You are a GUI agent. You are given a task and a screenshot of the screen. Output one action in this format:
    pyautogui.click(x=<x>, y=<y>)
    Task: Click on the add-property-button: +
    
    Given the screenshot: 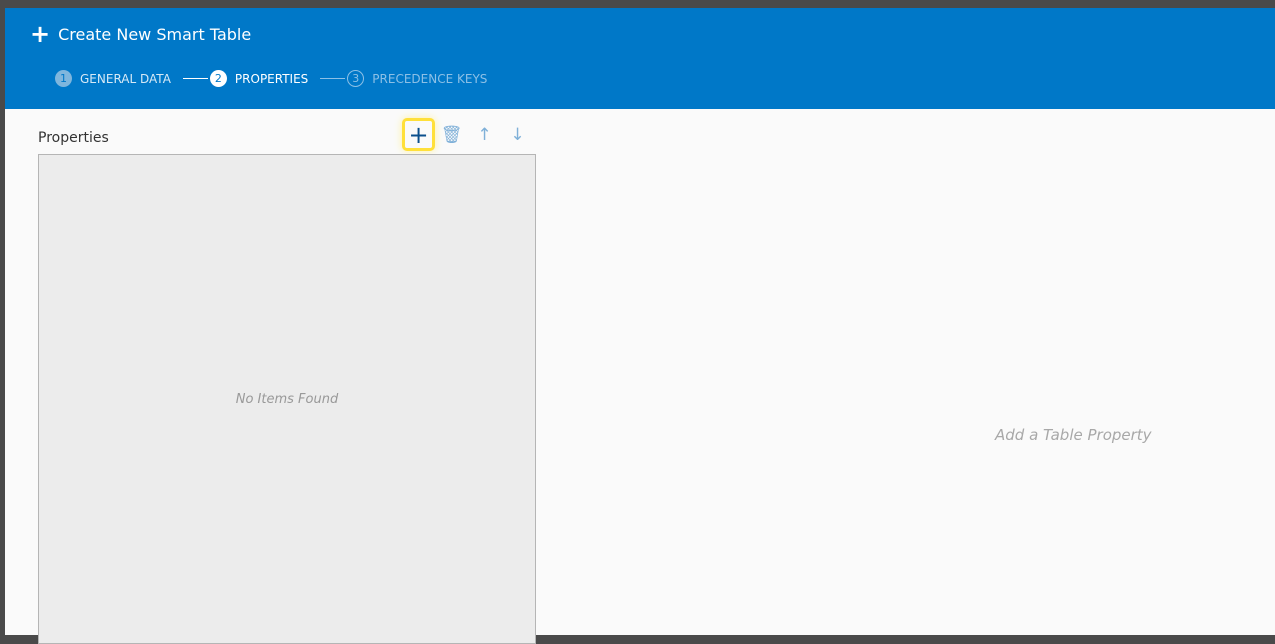 What is the action you would take?
    pyautogui.click(x=418, y=134)
    